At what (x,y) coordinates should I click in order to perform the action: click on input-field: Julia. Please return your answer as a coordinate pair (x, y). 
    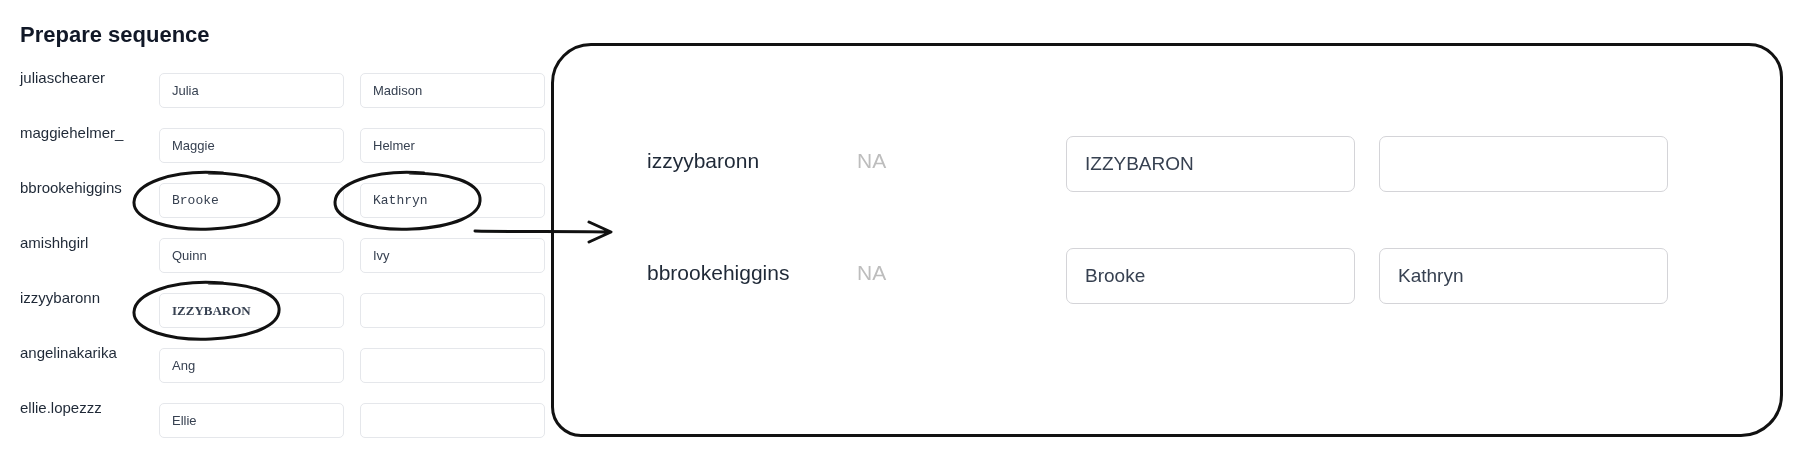
    Looking at the image, I should click on (251, 90).